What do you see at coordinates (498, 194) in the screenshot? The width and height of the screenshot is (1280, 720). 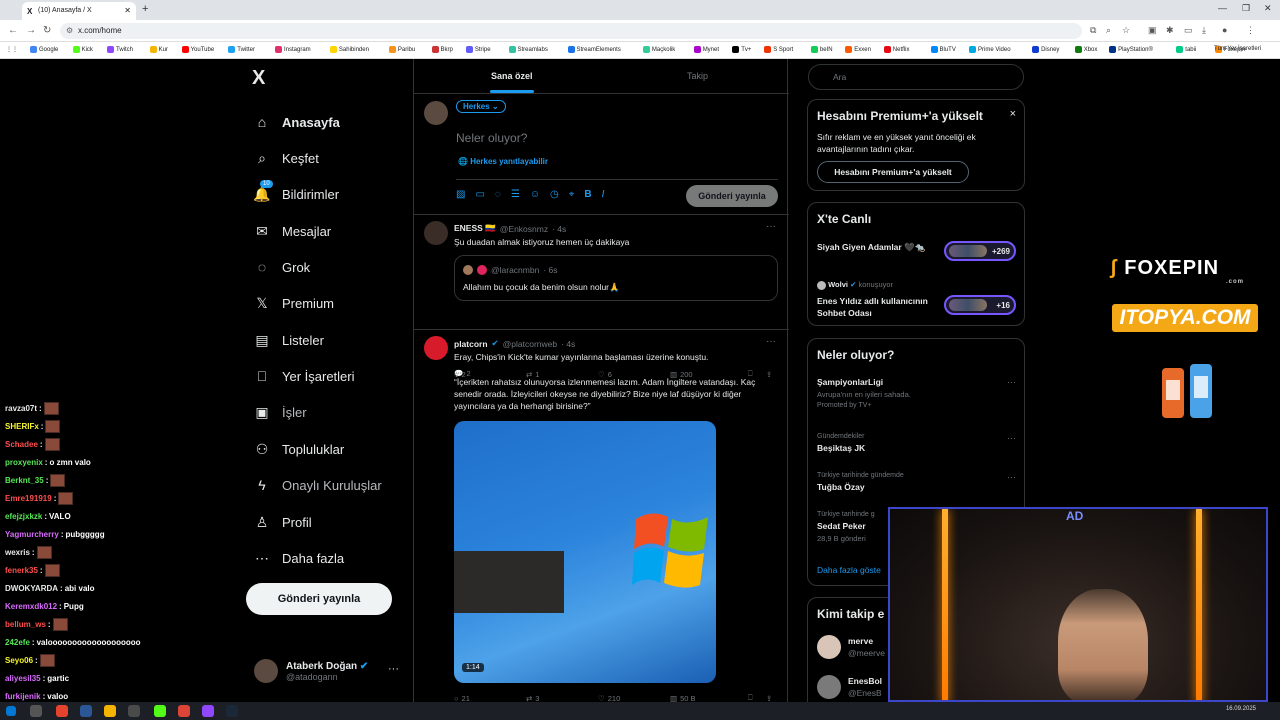 I see `grok-icon: ◌` at bounding box center [498, 194].